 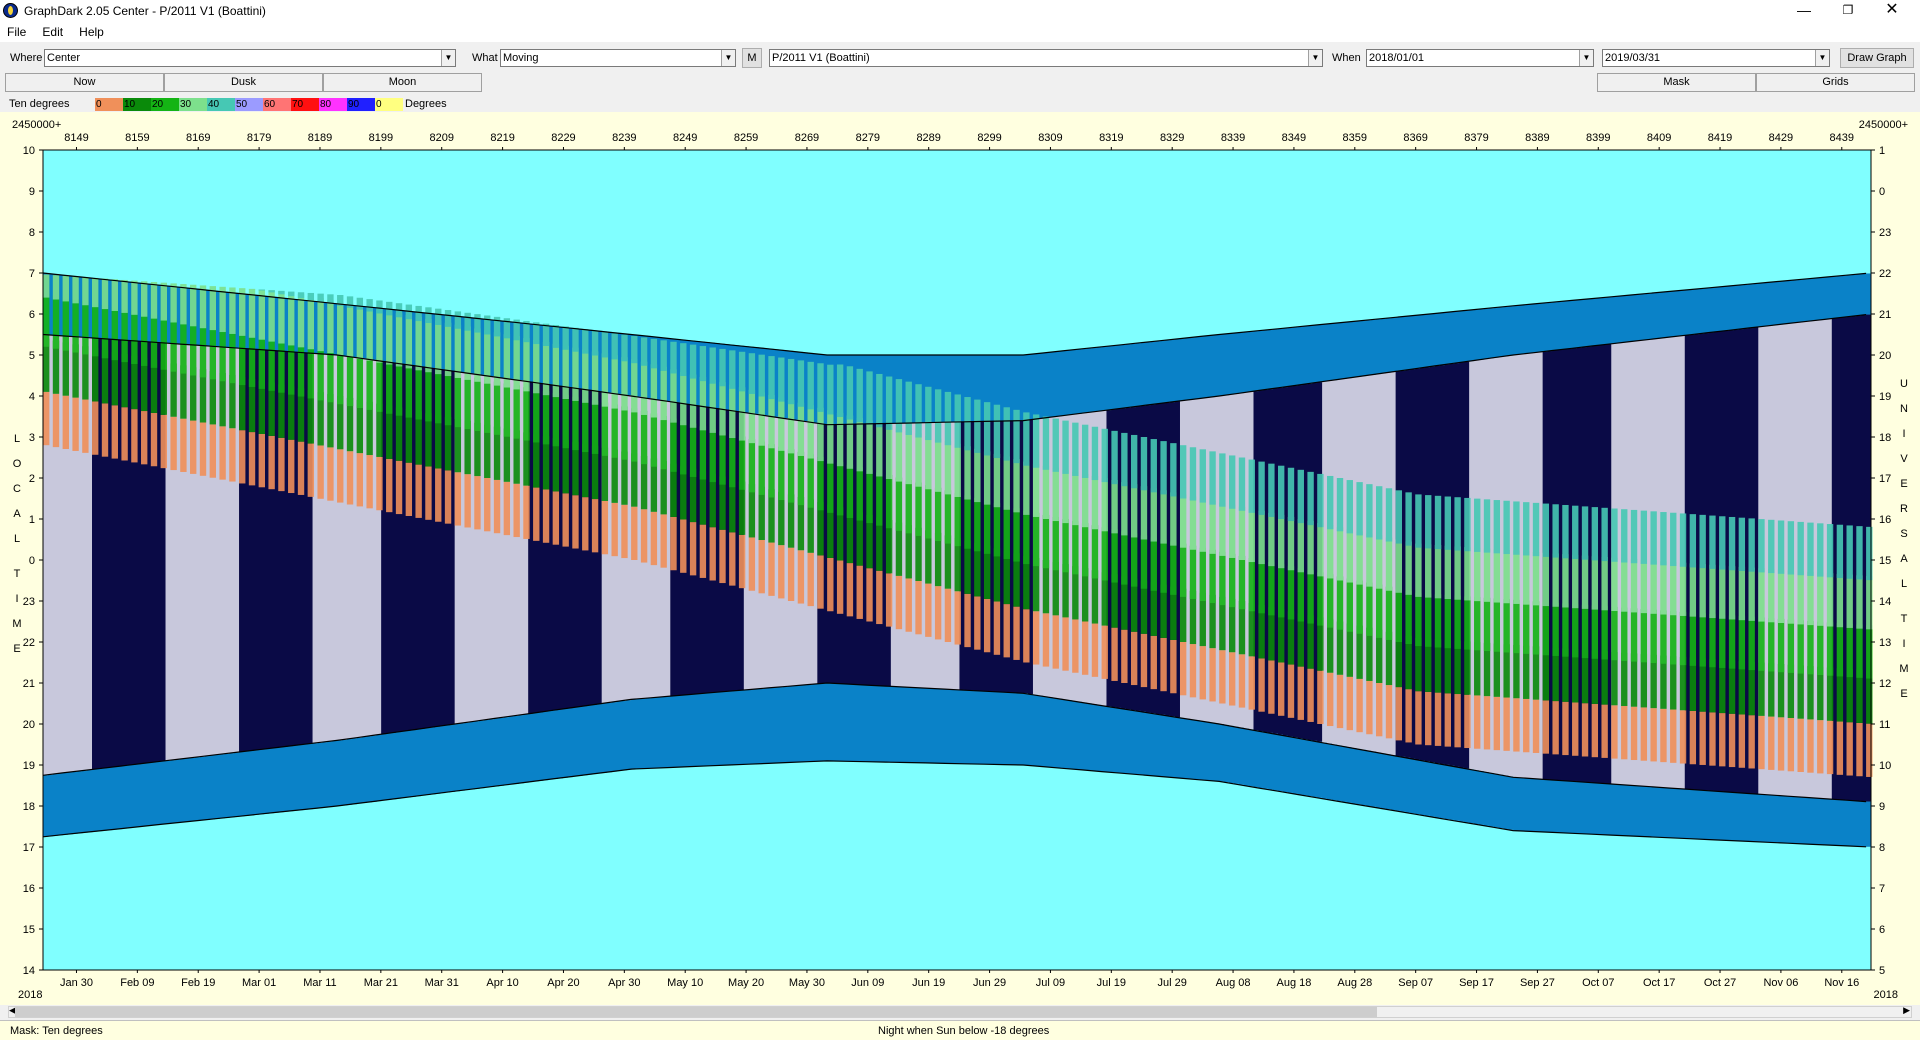 I want to click on menu-help: Help, so click(x=91, y=30).